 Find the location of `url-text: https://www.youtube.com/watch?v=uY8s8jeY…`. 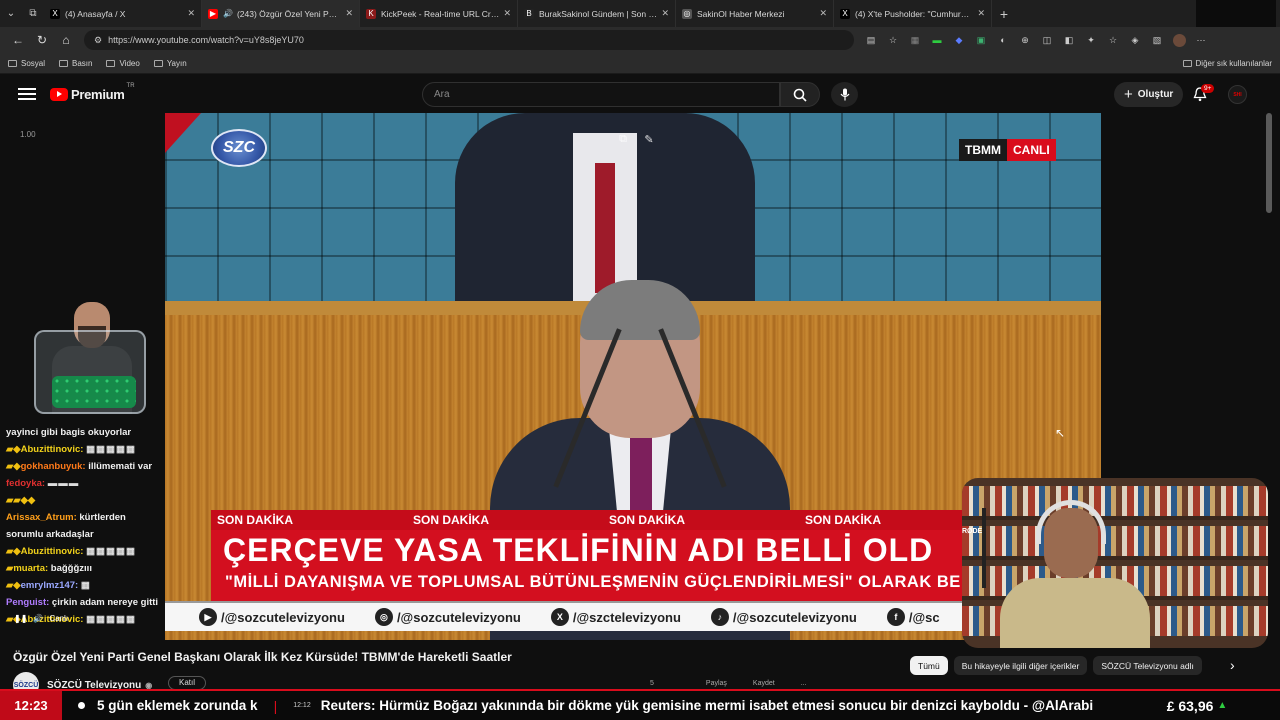

url-text: https://www.youtube.com/watch?v=uY8s8jeY… is located at coordinates (206, 40).